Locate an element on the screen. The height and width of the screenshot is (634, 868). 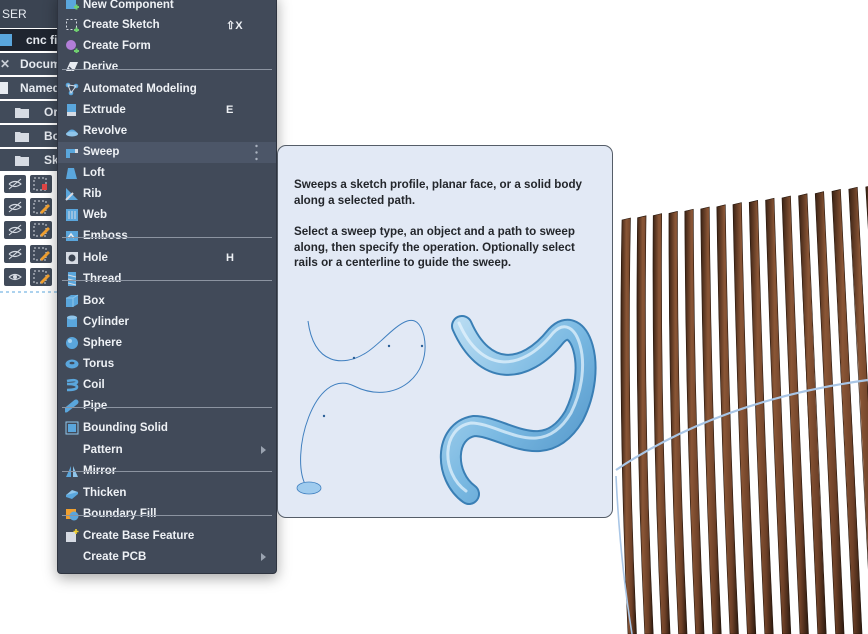
browser-panel: SER cnc fi ✕ Docum Named Or Bo Sk is located at coordinates (30, 150).